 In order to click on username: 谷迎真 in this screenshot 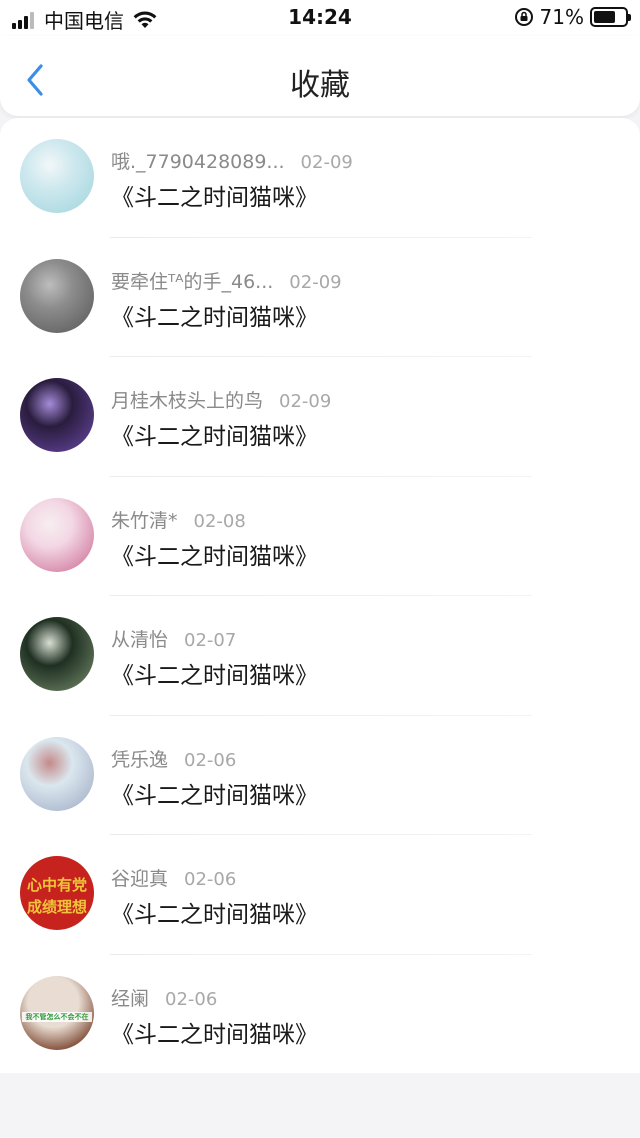, I will do `click(139, 877)`.